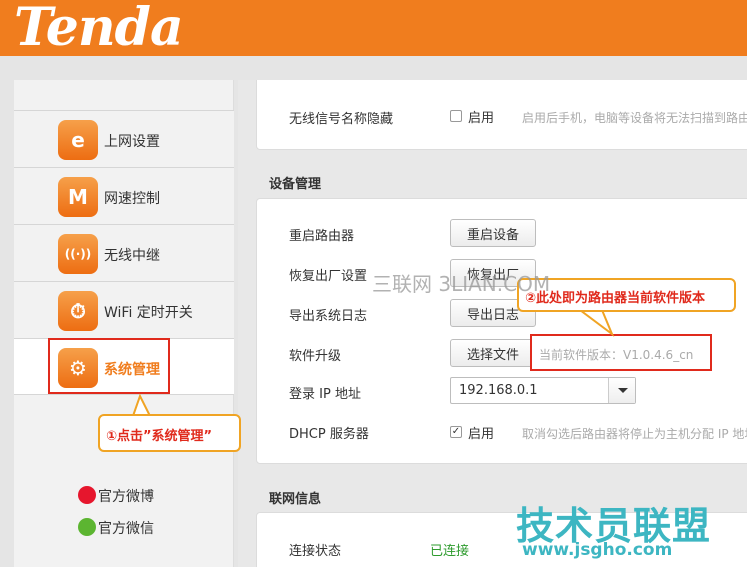 The height and width of the screenshot is (567, 747). I want to click on weibo-label: 官方微博, so click(126, 497).